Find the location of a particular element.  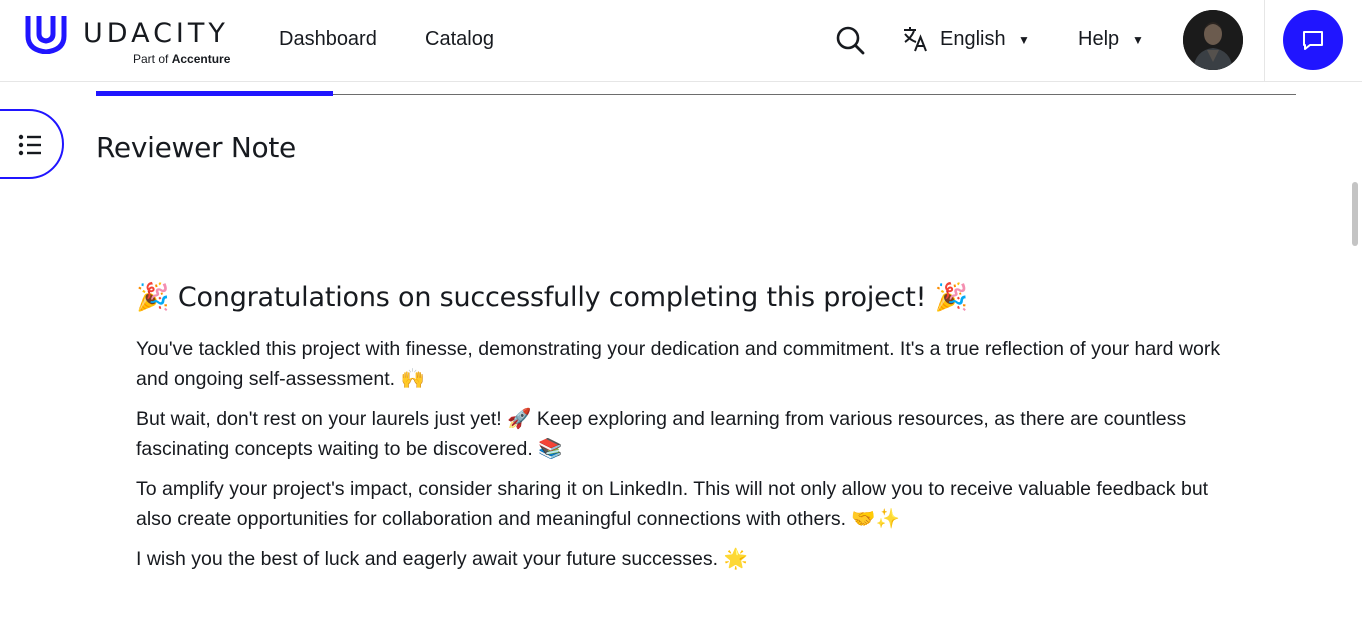

avatar-image is located at coordinates (1213, 40).